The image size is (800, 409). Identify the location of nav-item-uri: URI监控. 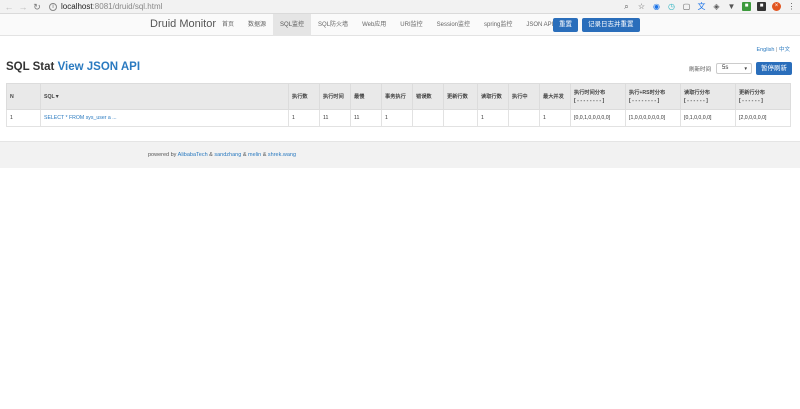
(411, 25).